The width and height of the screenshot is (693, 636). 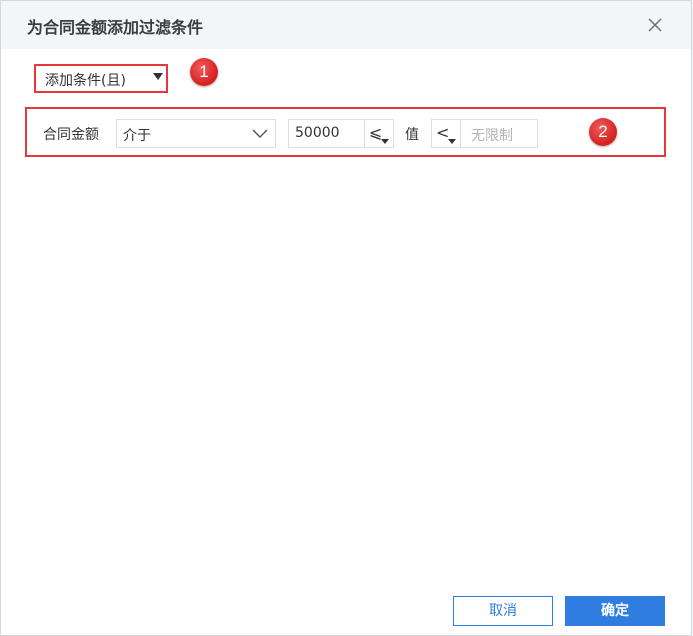 What do you see at coordinates (503, 611) in the screenshot?
I see `cancel-button: 取消` at bounding box center [503, 611].